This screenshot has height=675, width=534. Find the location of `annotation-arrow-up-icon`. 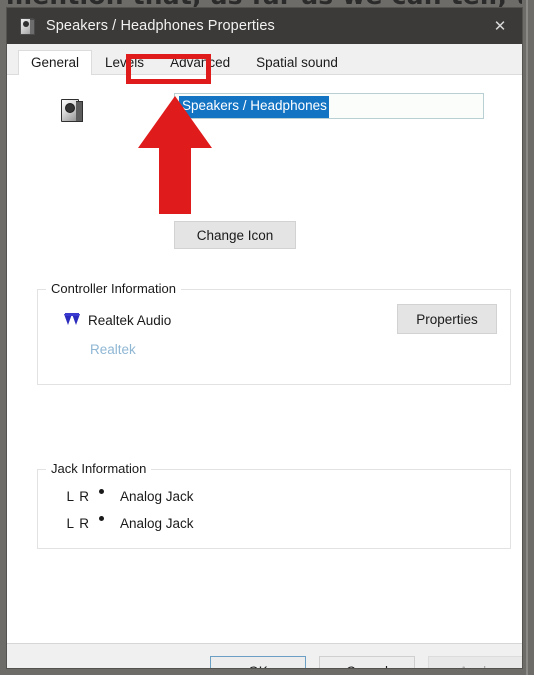

annotation-arrow-up-icon is located at coordinates (175, 155).